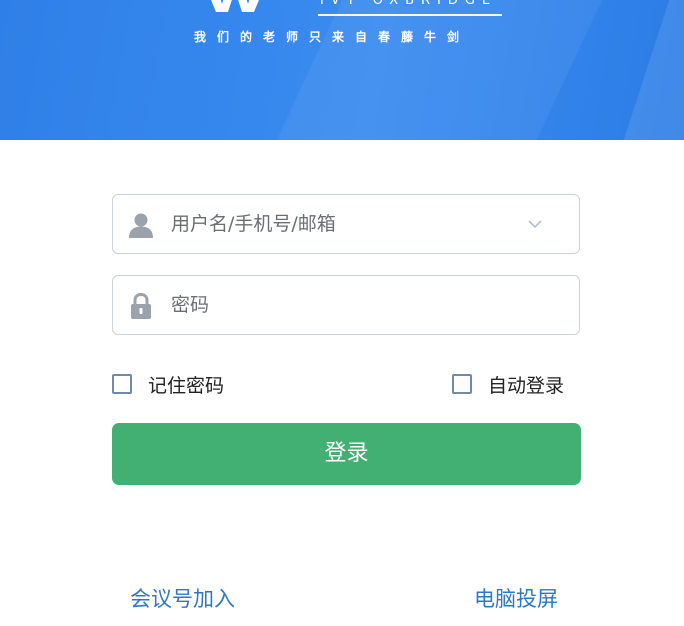  What do you see at coordinates (346, 305) in the screenshot?
I see `password-field: 密码` at bounding box center [346, 305].